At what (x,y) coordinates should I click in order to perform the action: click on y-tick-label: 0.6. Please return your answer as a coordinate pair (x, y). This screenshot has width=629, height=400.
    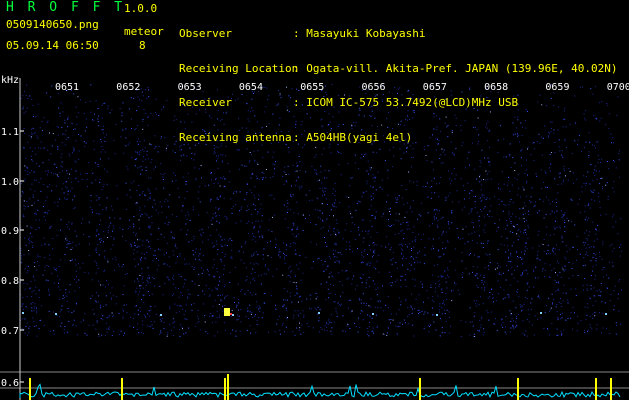
    Looking at the image, I should click on (10, 383).